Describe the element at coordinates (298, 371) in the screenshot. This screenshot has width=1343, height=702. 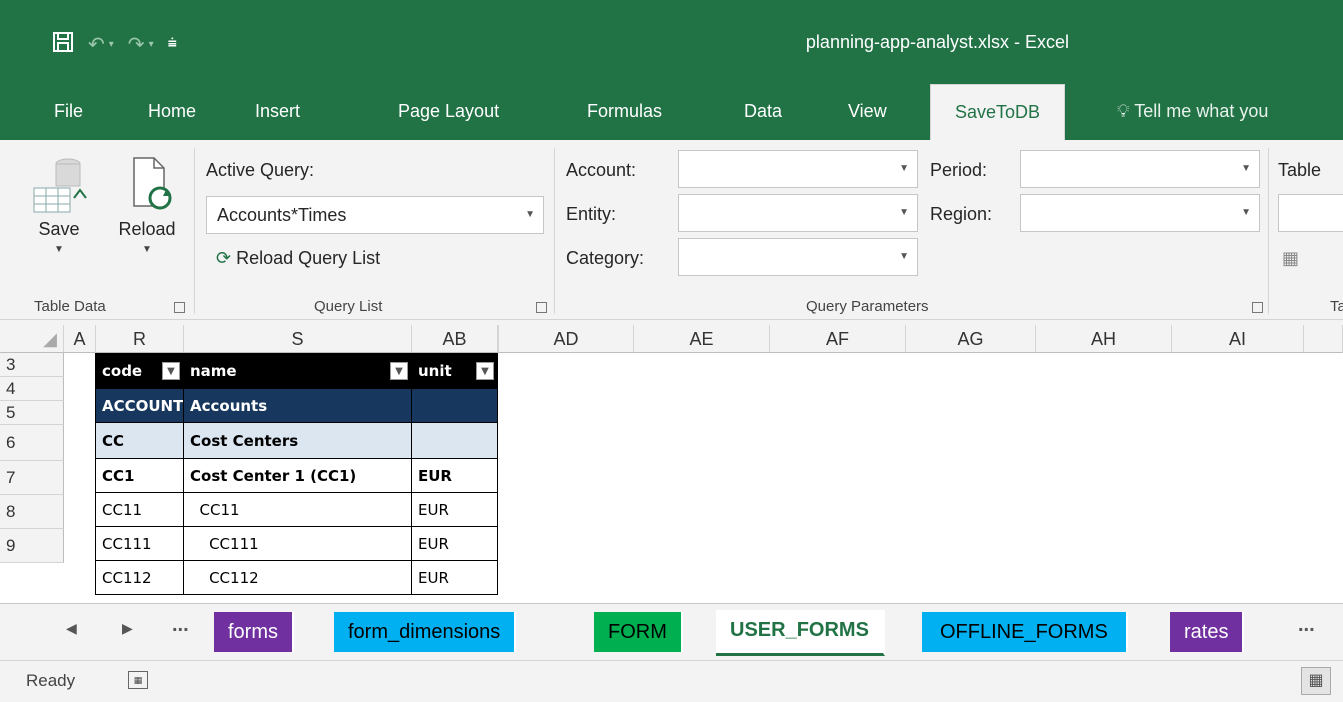
I see `header-cell-name: name ▼` at that location.